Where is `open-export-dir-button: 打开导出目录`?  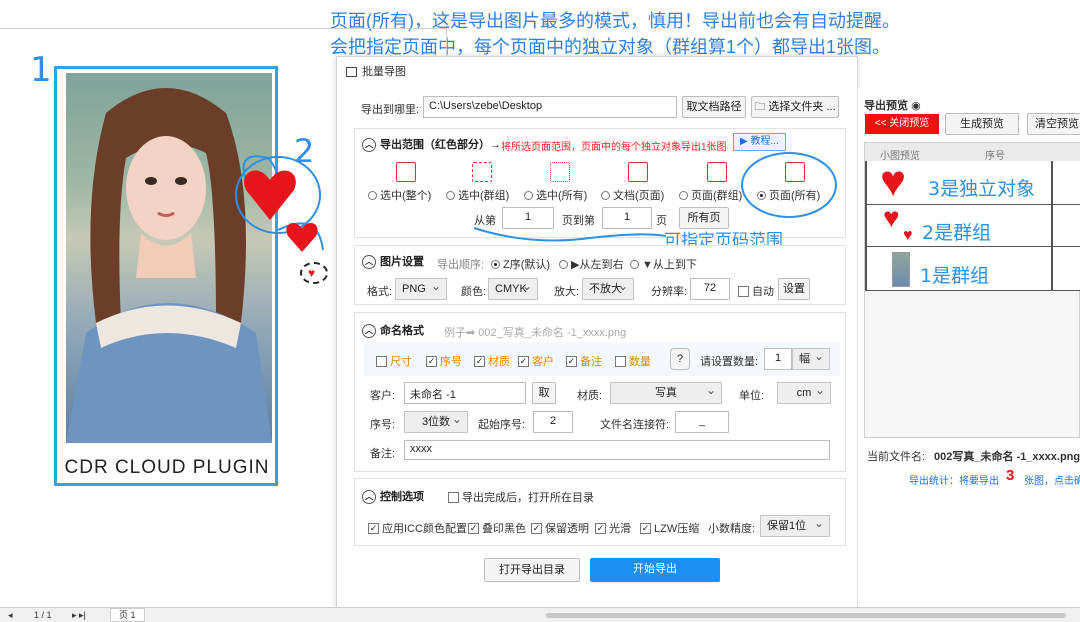 open-export-dir-button: 打开导出目录 is located at coordinates (532, 570).